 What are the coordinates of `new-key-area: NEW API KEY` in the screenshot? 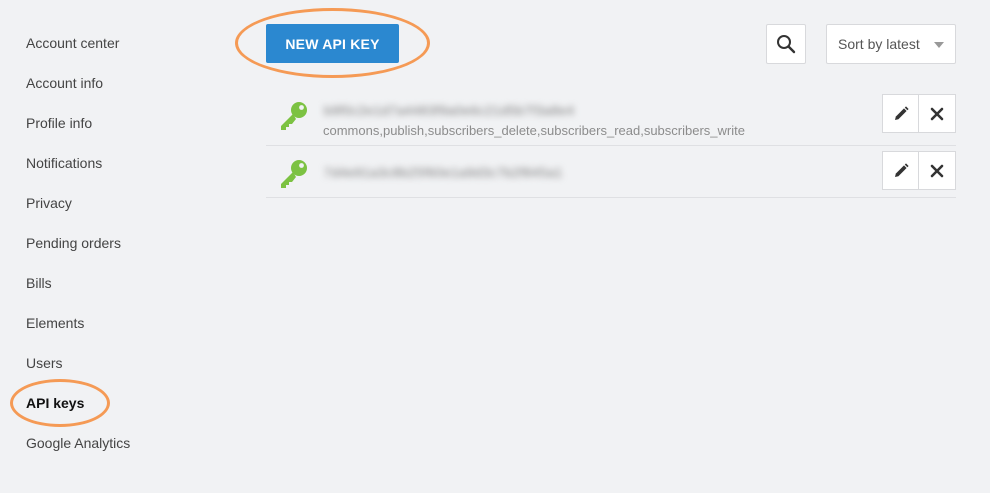 It's located at (332, 43).